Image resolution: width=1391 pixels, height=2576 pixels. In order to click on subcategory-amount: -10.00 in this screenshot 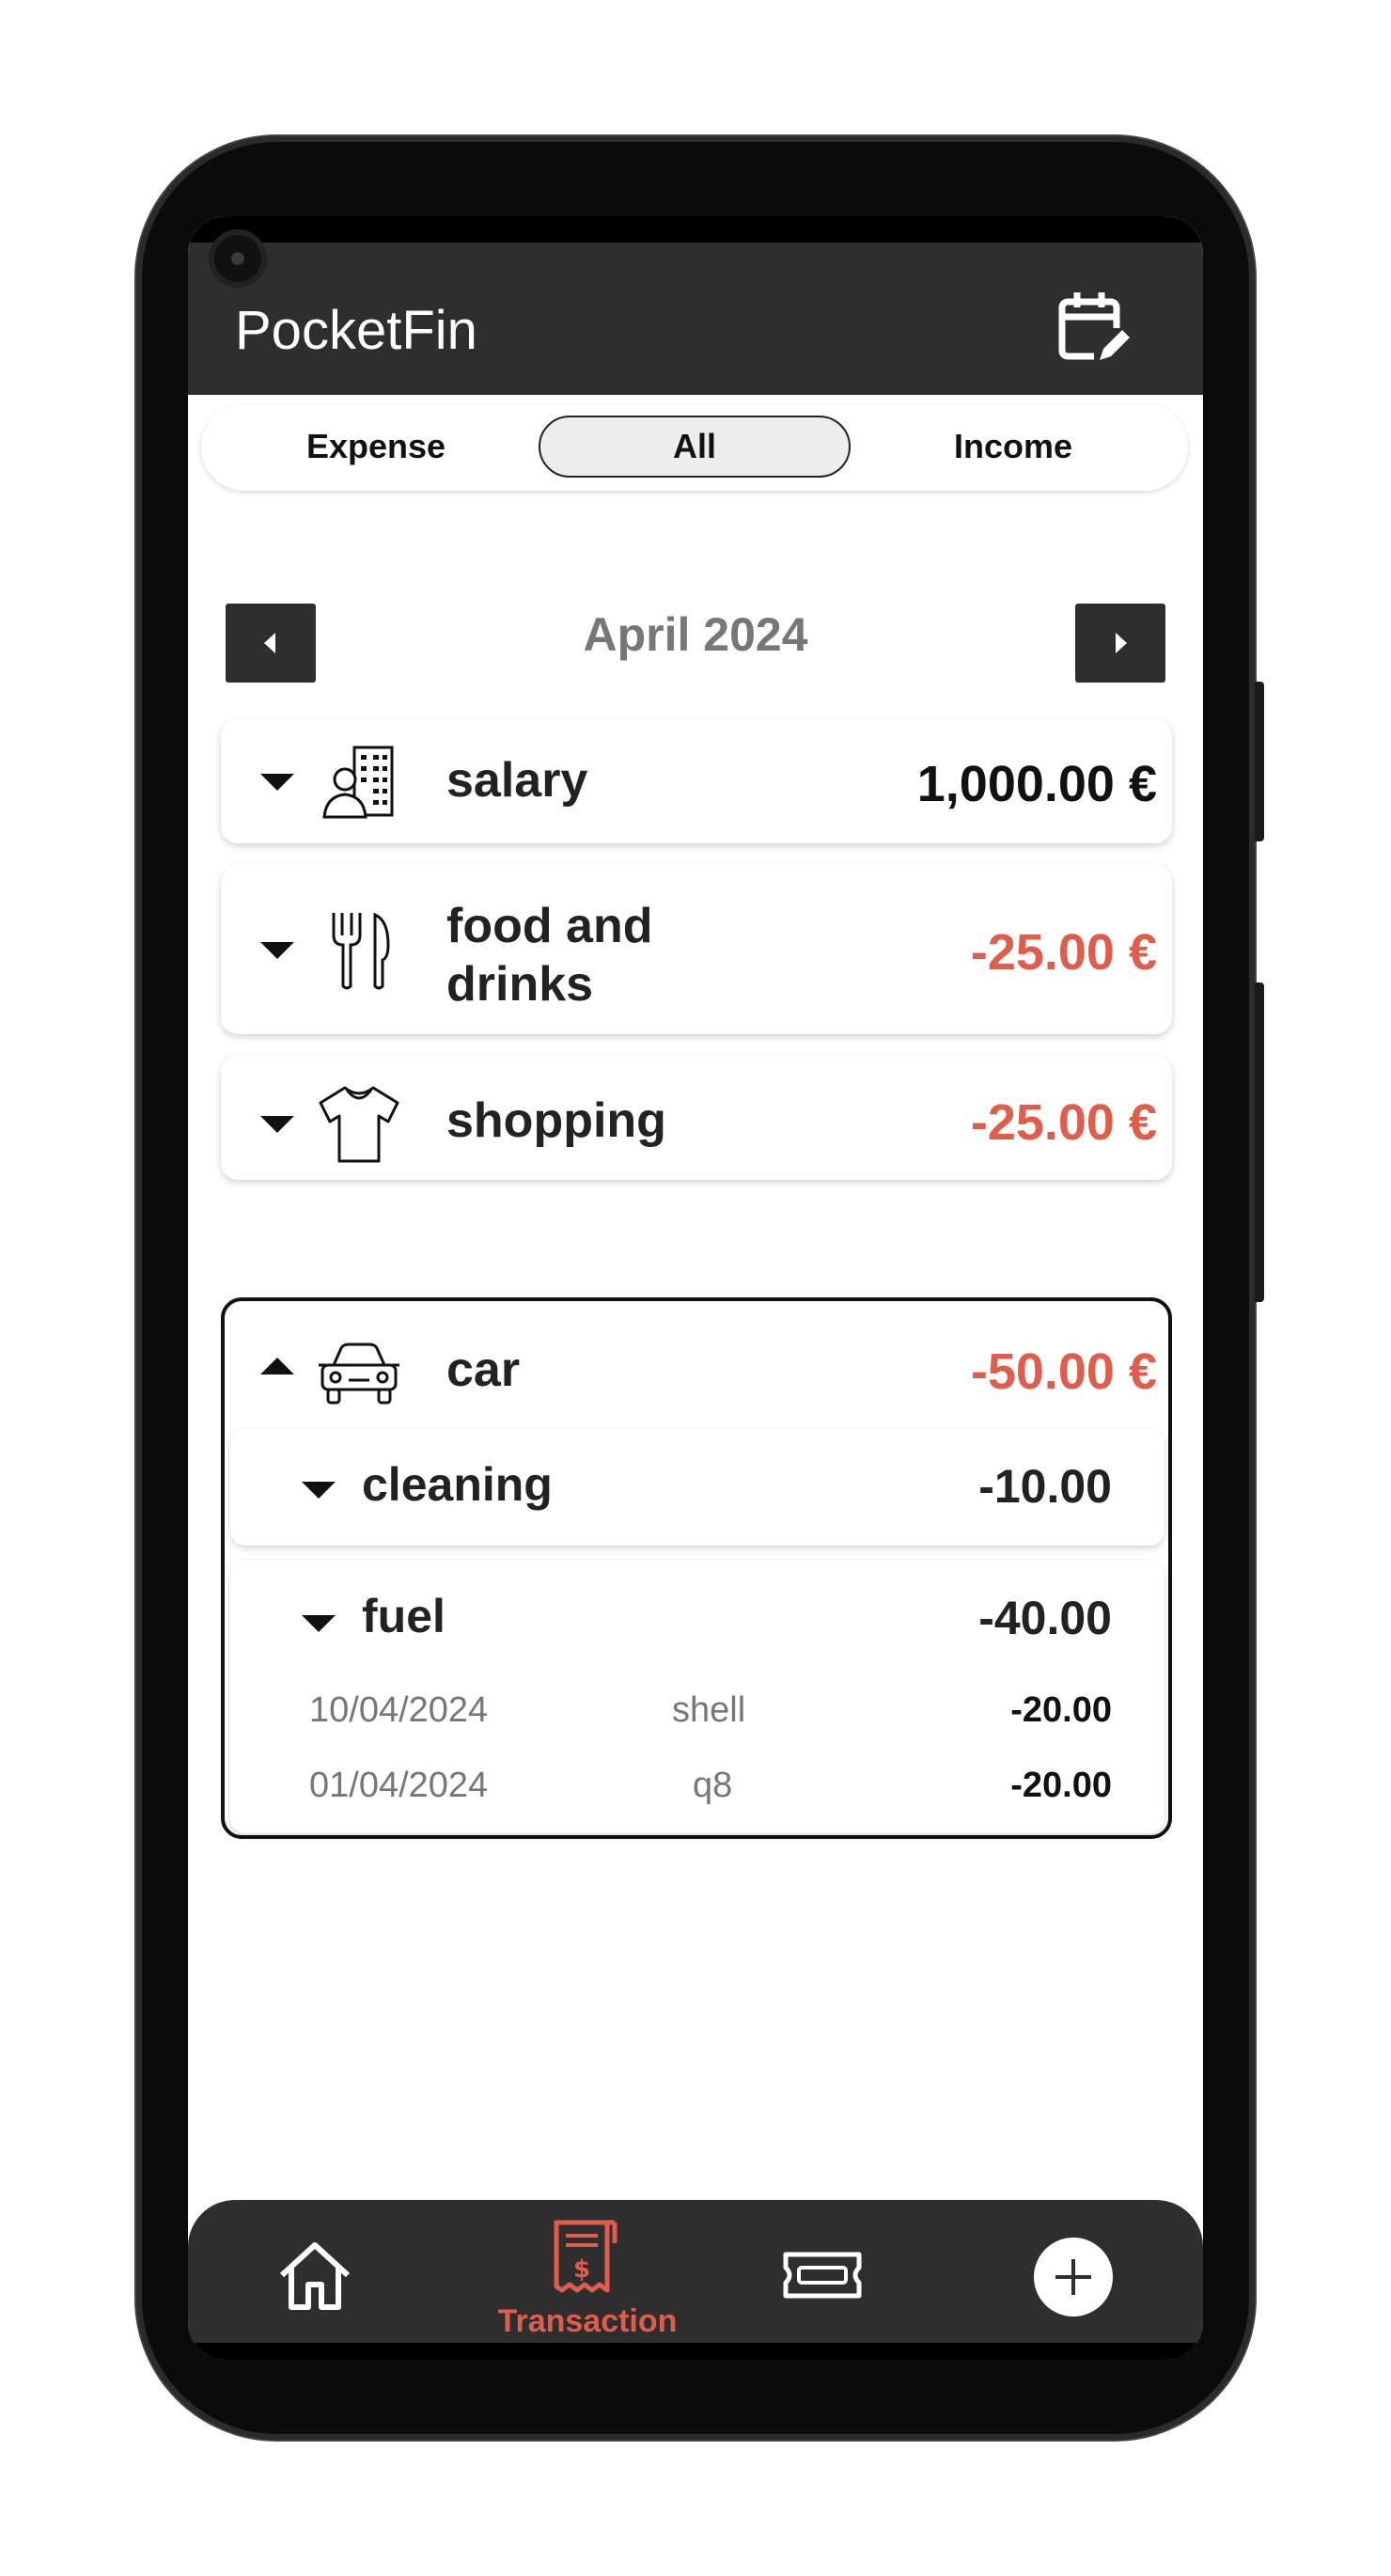, I will do `click(1045, 1487)`.